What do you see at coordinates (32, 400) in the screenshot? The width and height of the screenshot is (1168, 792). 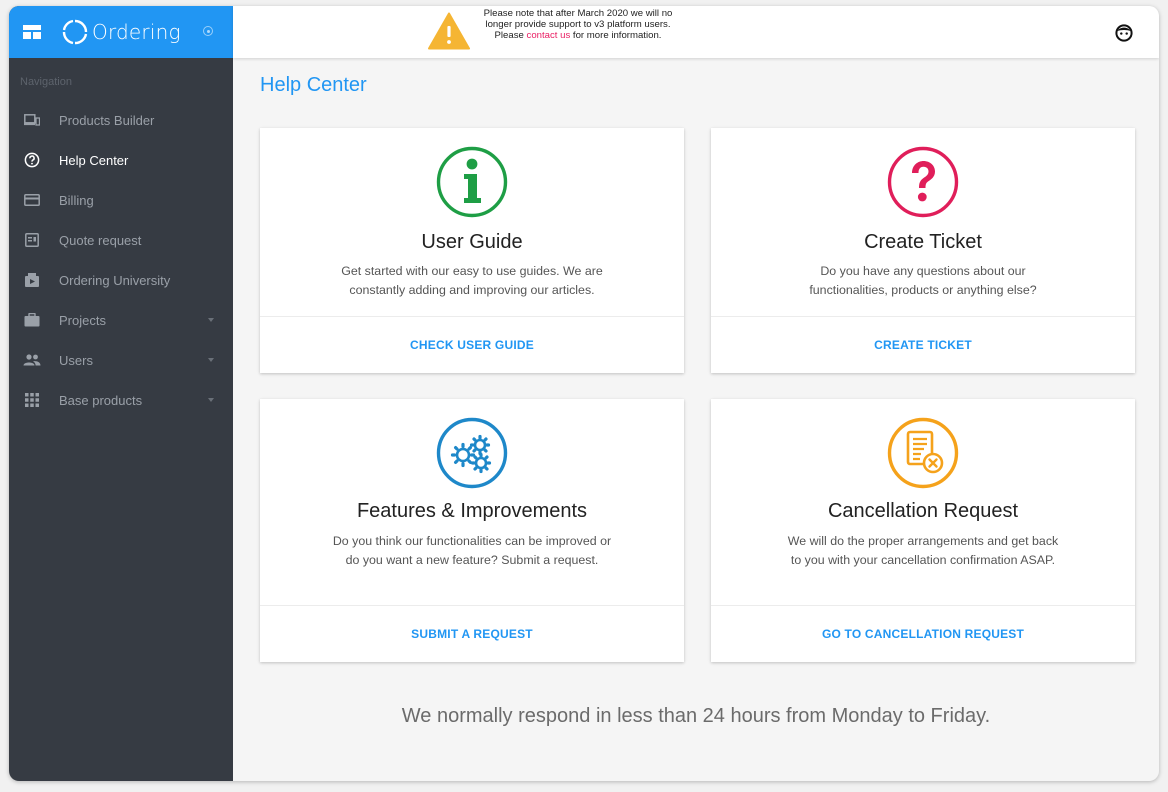 I see `grid-icon` at bounding box center [32, 400].